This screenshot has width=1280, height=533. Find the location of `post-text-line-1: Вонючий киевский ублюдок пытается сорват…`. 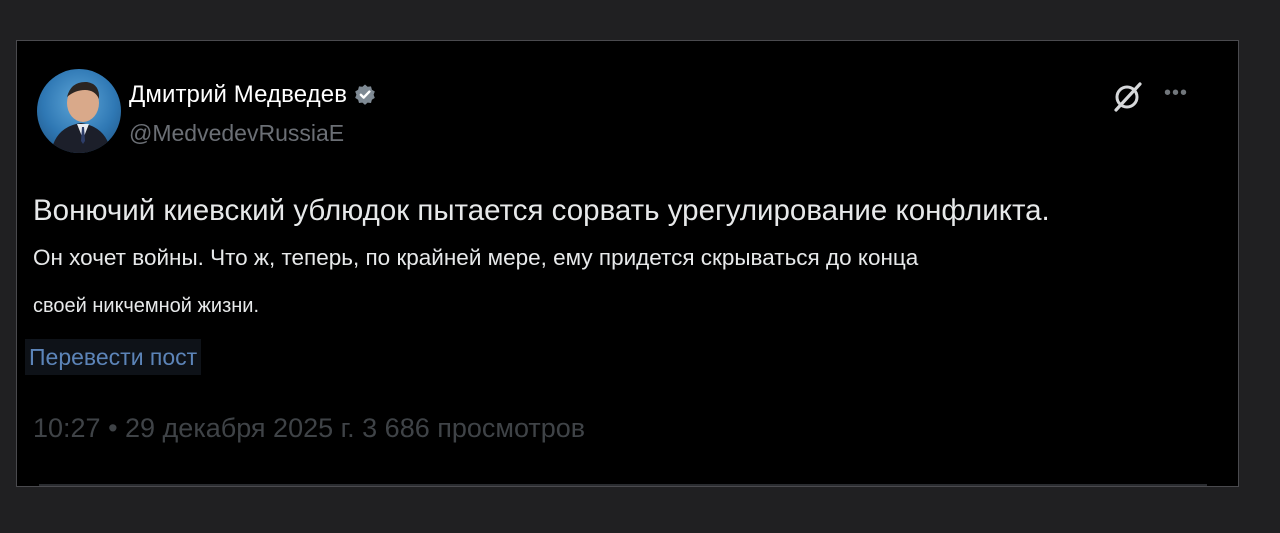

post-text-line-1: Вонючий киевский ублюдок пытается сорват… is located at coordinates (541, 210).